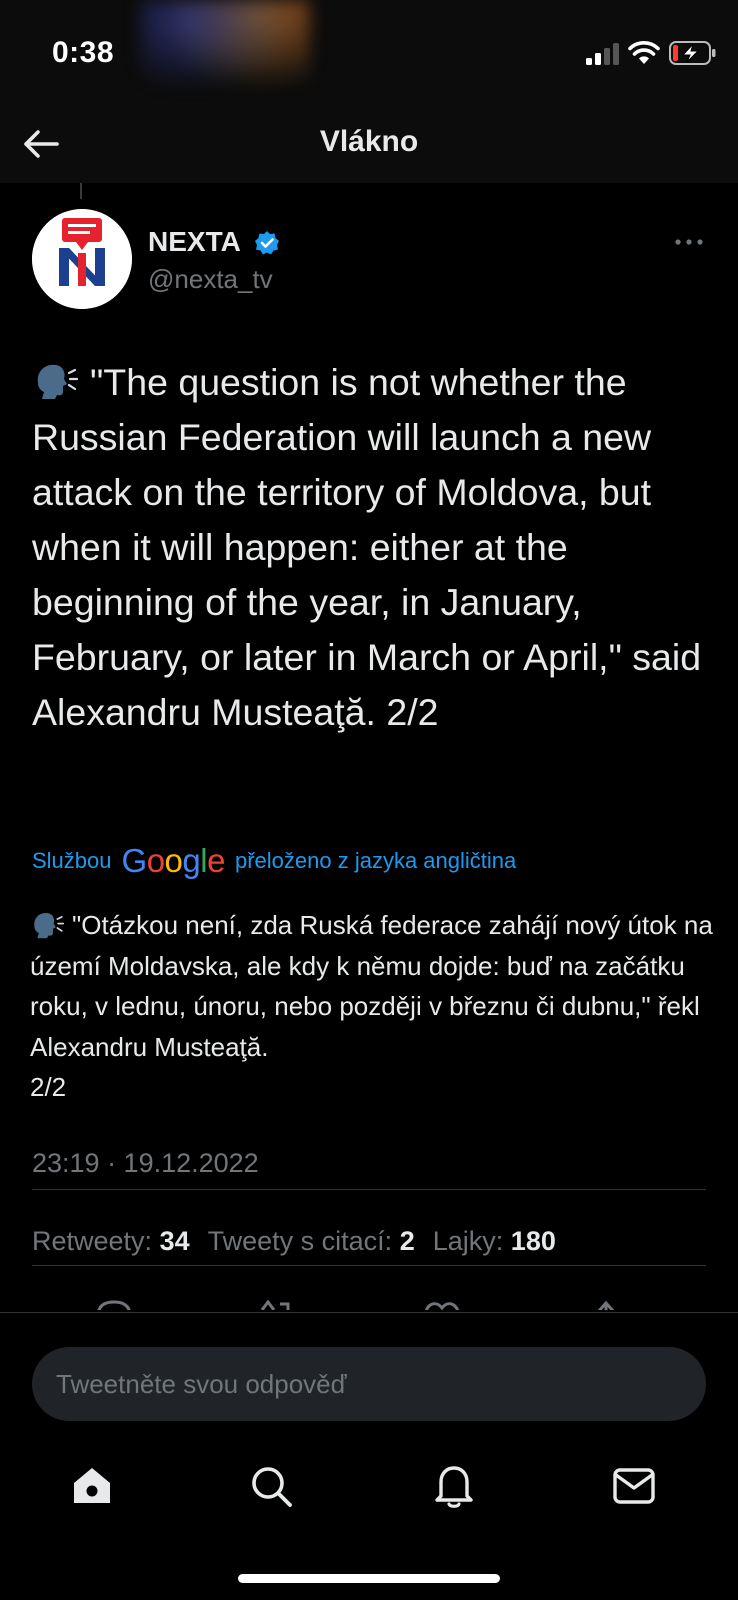 The height and width of the screenshot is (1600, 738). I want to click on navigation-bar: Vlákno, so click(369, 144).